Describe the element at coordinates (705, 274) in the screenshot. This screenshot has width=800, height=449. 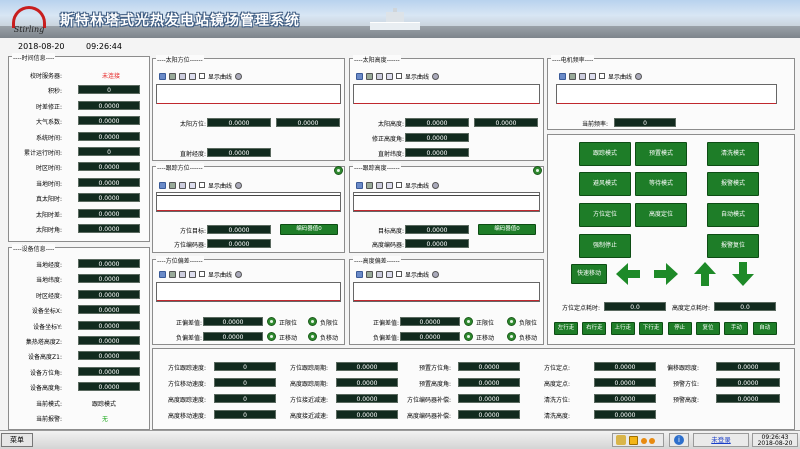
I see `up-arrow-icon` at that location.